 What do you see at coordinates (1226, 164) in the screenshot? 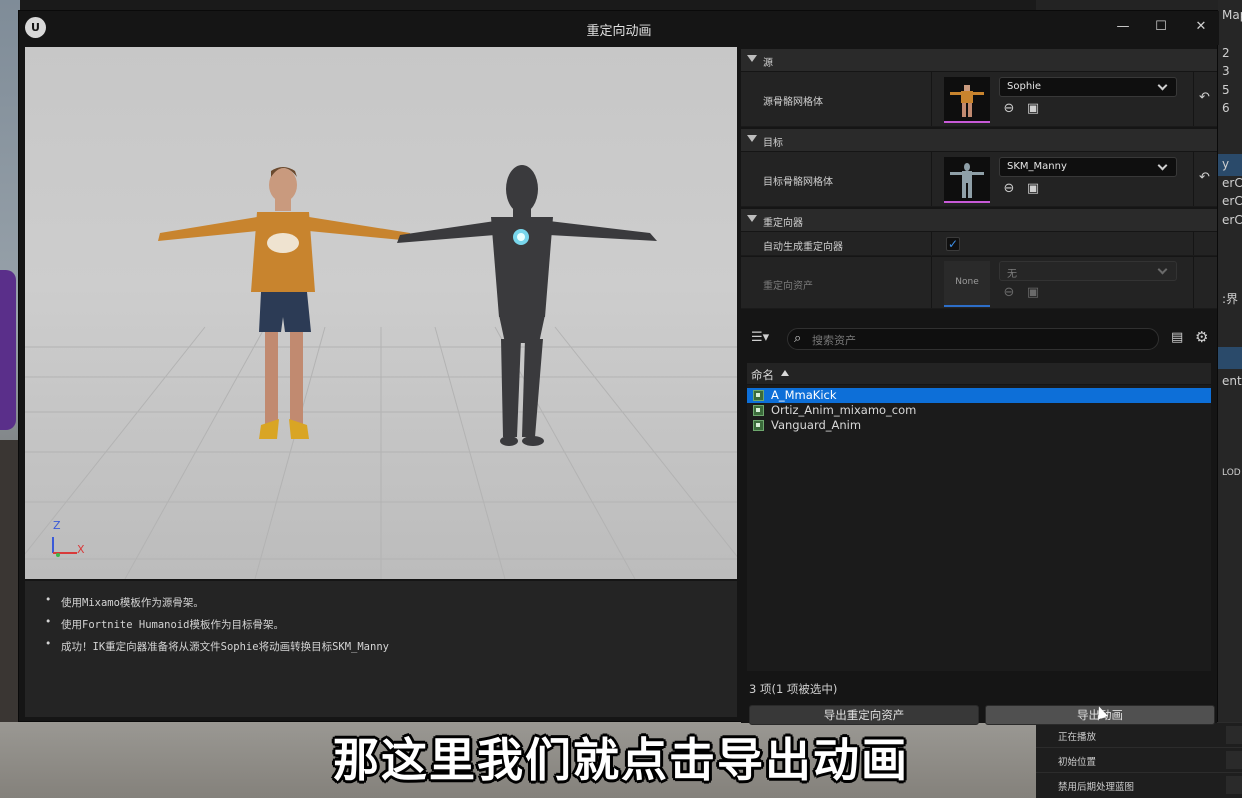
I see `outliner-text: y` at bounding box center [1226, 164].